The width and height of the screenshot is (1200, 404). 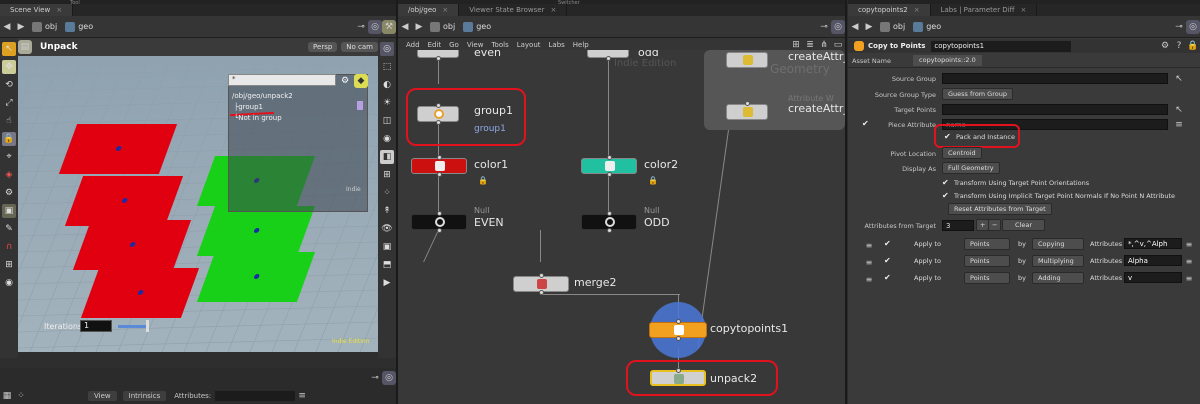 What do you see at coordinates (984, 10) in the screenshot?
I see `tab-parameter-diff: Labs | Parameter Diff ×` at bounding box center [984, 10].